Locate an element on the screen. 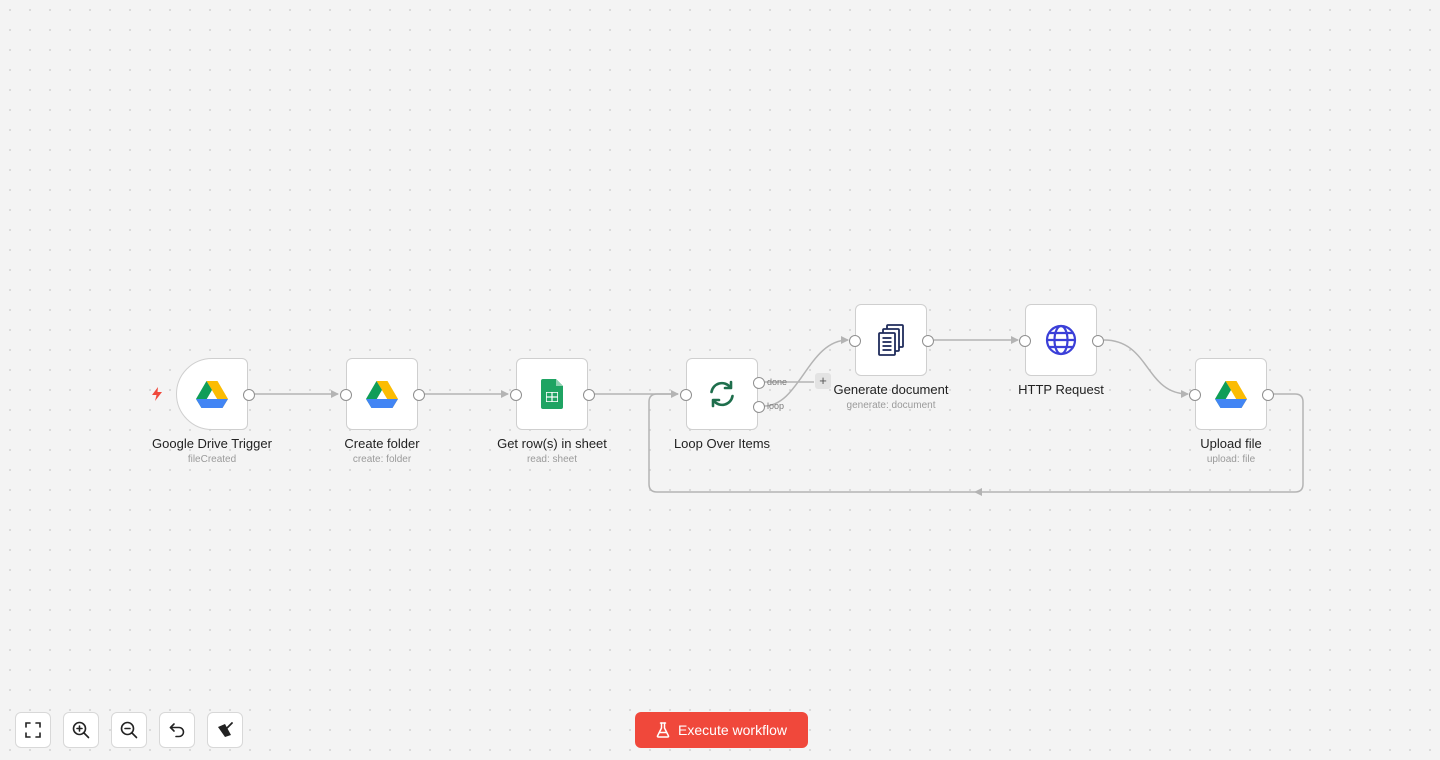 The height and width of the screenshot is (760, 1440). node-label: Google Drive Trigger is located at coordinates (212, 443).